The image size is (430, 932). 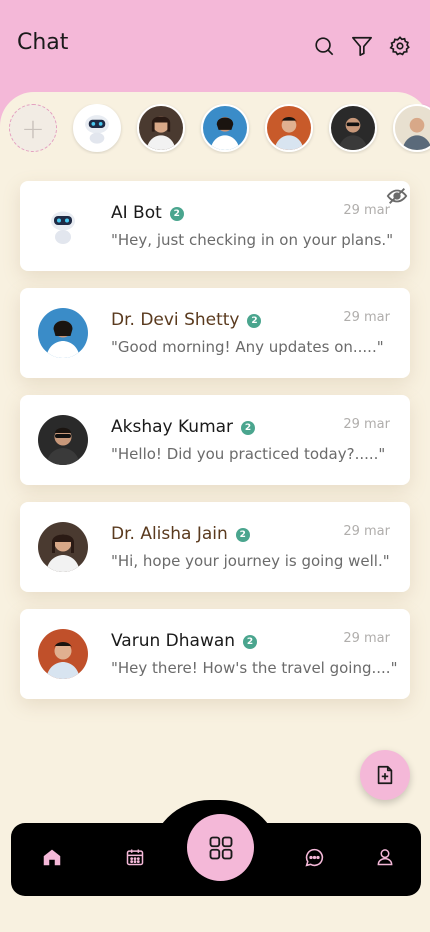 I want to click on chat-name: Varun Dhawan 2, so click(x=184, y=641).